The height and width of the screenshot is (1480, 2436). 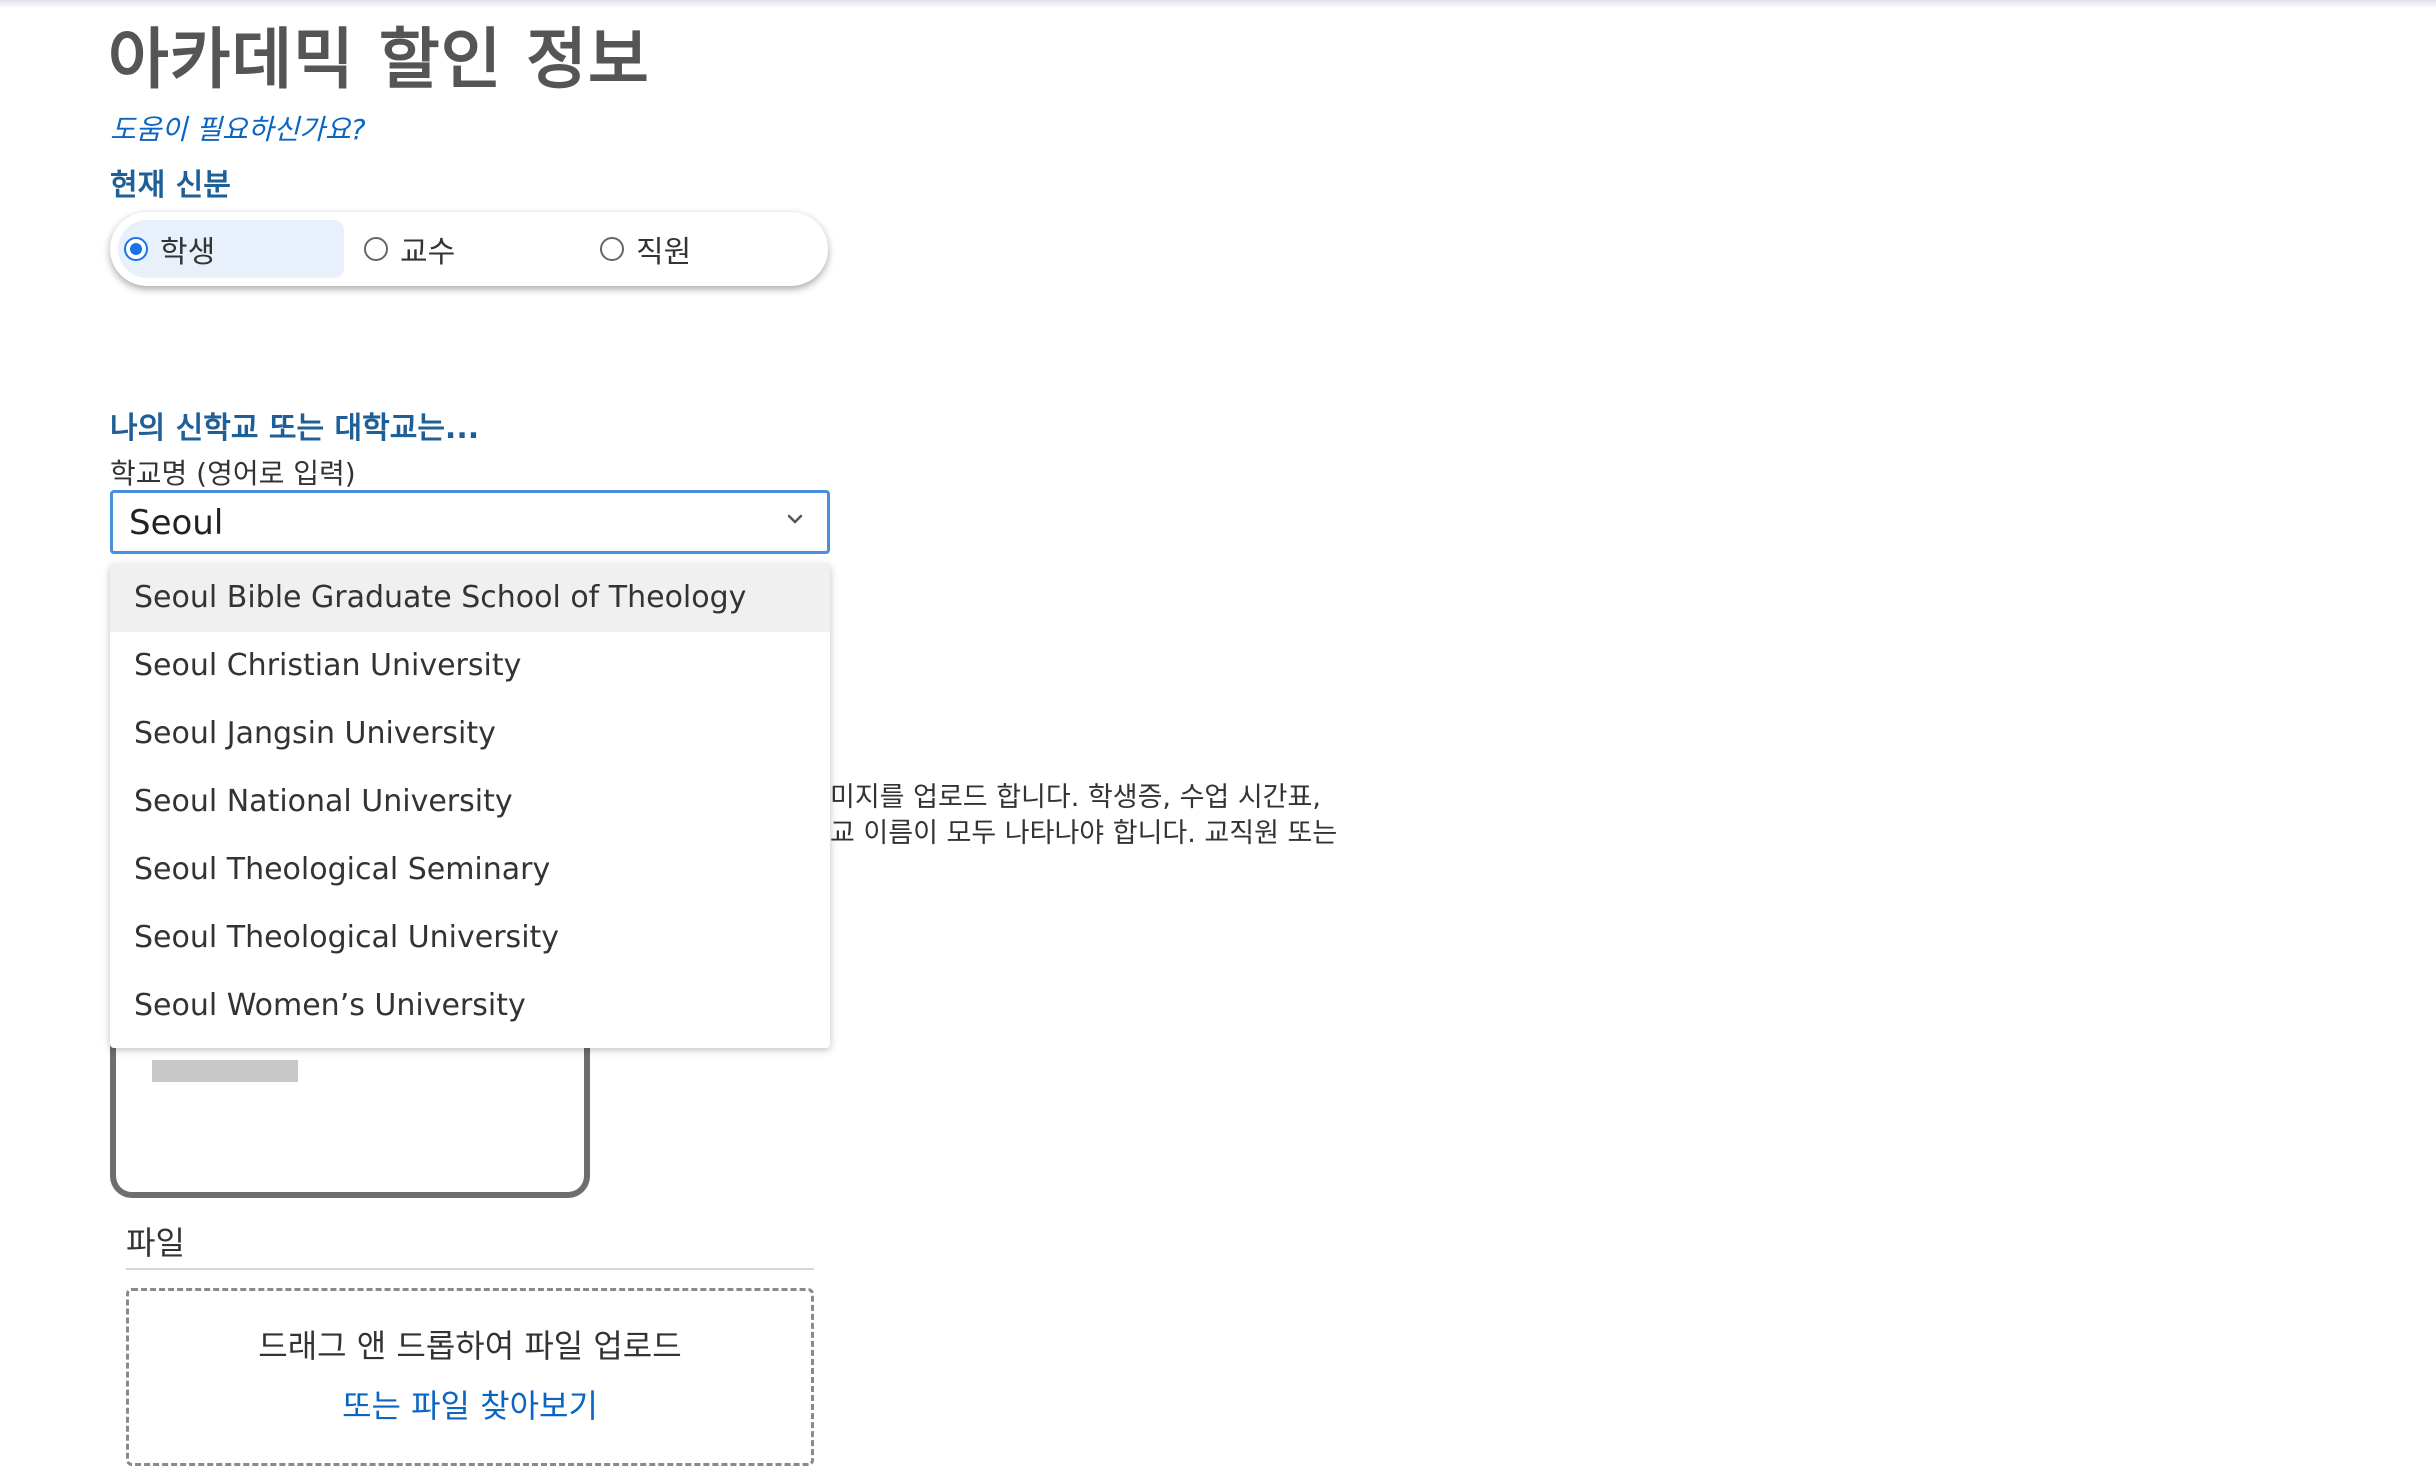 I want to click on status-radio-group: 학생 교수 직원, so click(x=469, y=249).